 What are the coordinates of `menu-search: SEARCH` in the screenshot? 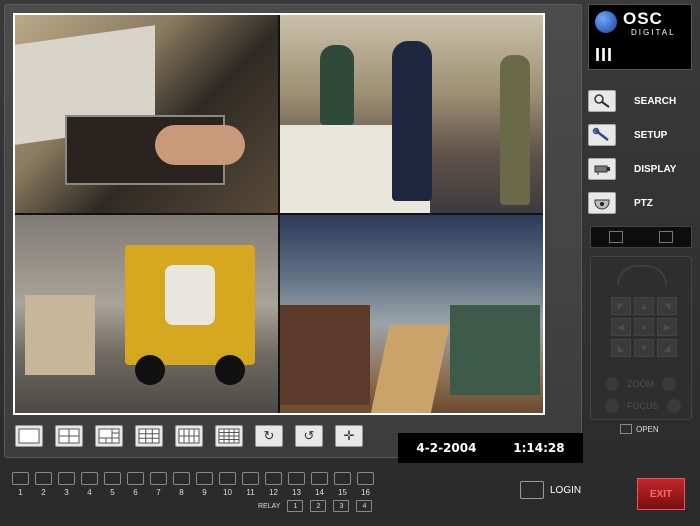 It's located at (642, 101).